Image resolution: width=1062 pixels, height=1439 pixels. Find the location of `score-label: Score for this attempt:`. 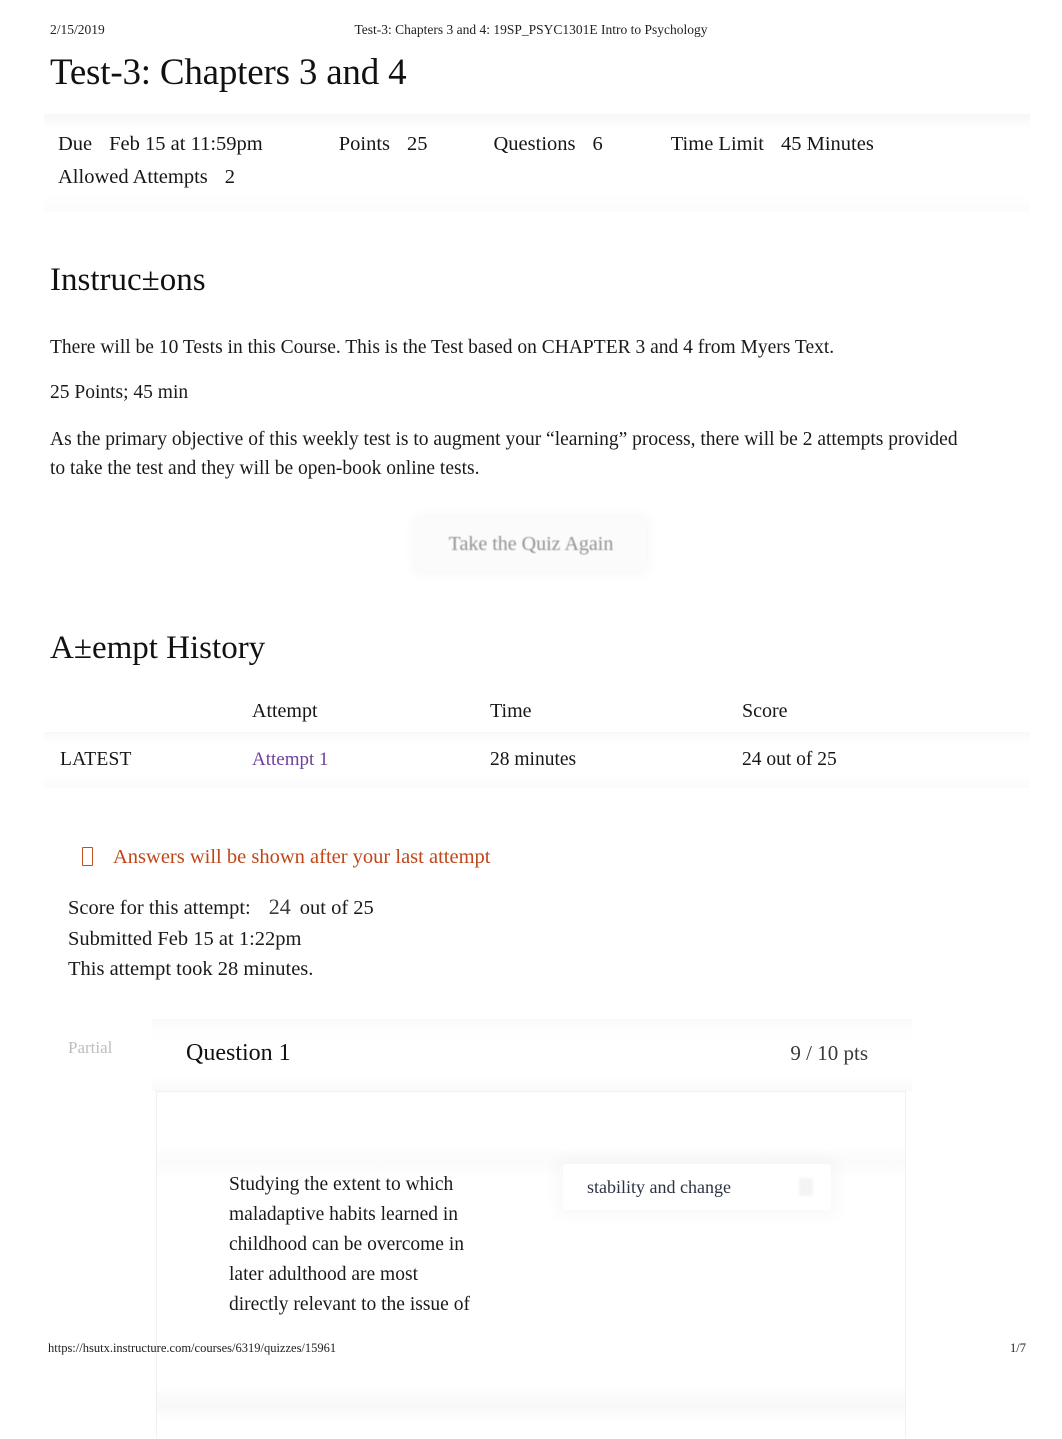

score-label: Score for this attempt: is located at coordinates (159, 908).